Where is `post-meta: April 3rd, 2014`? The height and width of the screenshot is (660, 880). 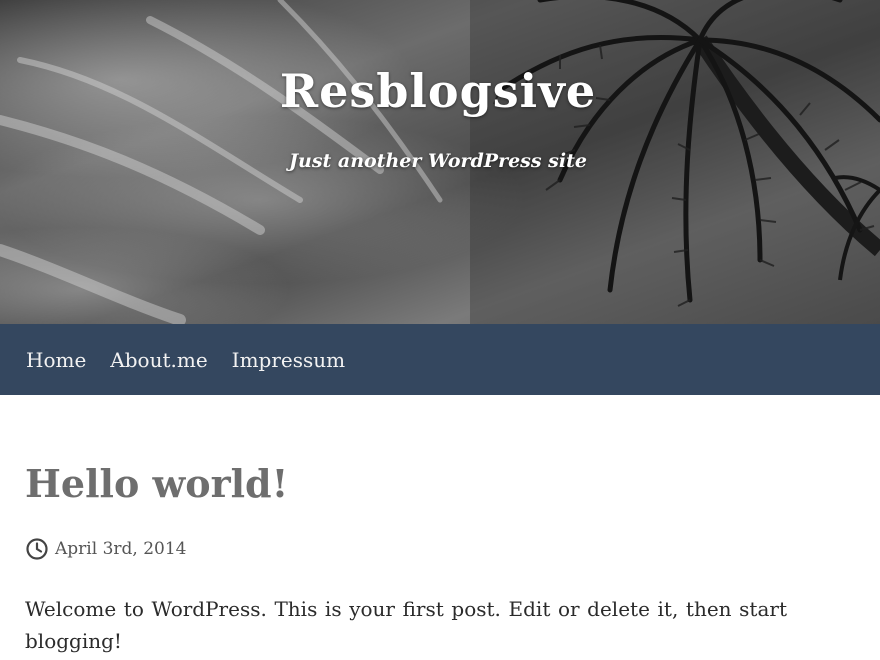 post-meta: April 3rd, 2014 is located at coordinates (440, 549).